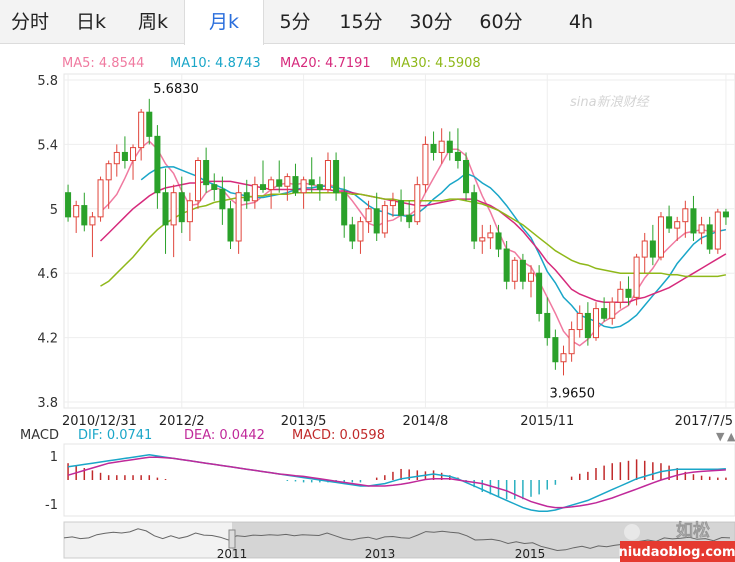  What do you see at coordinates (581, 22) in the screenshot?
I see `tab-8: 4h` at bounding box center [581, 22].